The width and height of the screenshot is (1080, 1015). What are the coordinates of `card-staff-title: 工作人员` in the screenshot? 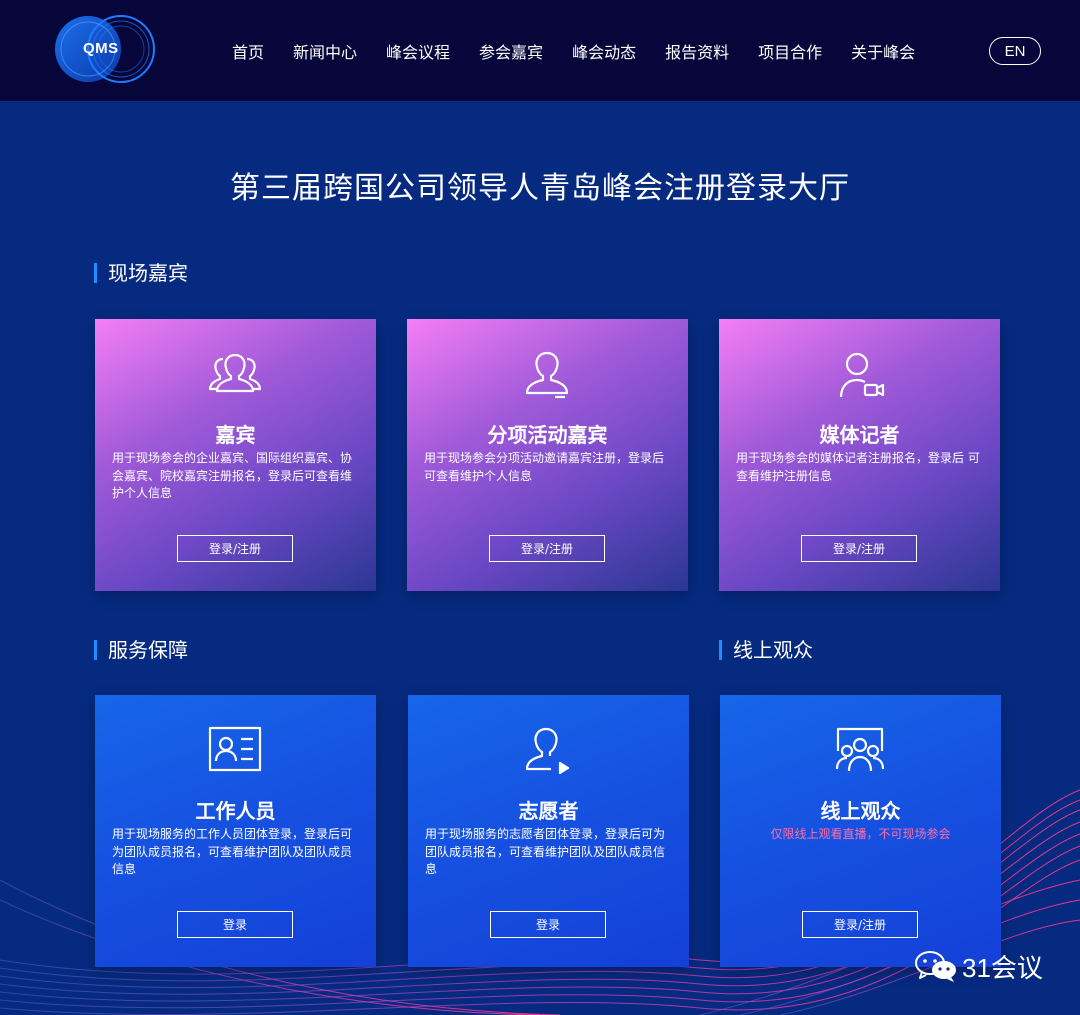 It's located at (235, 811).